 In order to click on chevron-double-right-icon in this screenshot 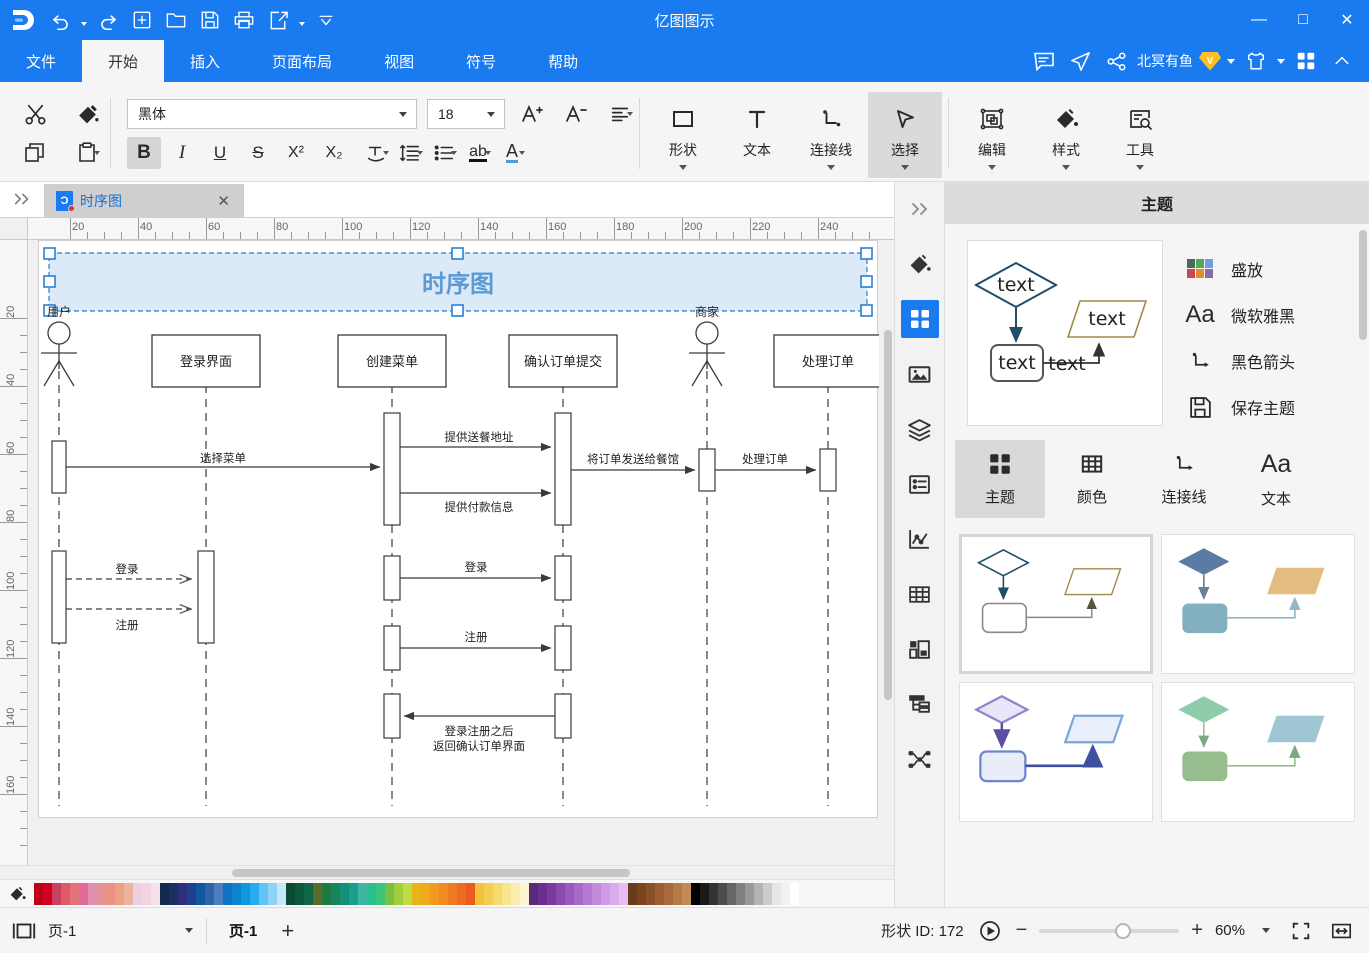, I will do `click(22, 199)`.